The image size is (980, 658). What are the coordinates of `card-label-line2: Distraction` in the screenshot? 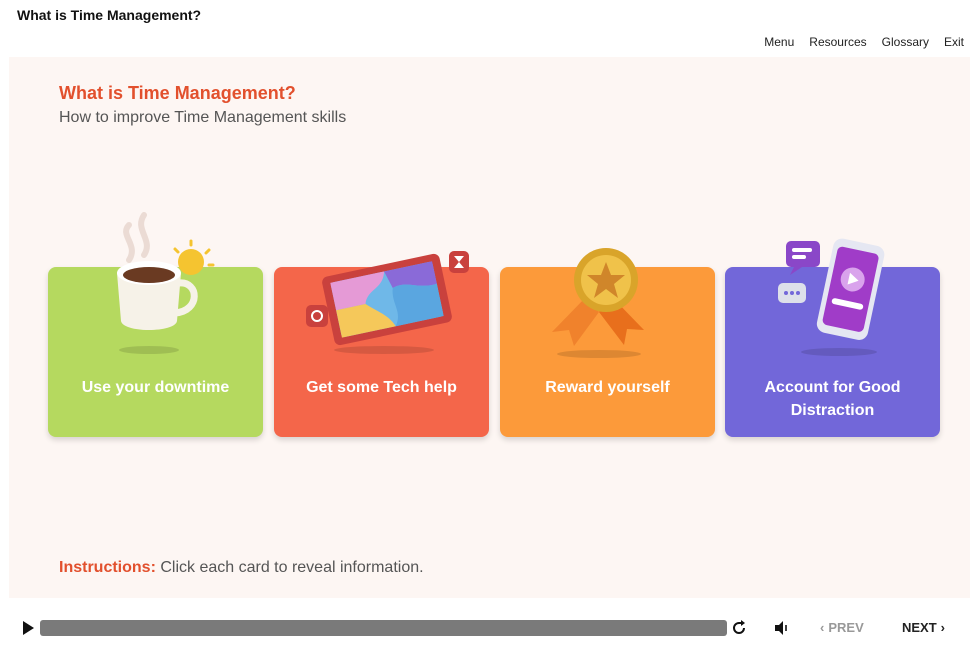 It's located at (832, 410).